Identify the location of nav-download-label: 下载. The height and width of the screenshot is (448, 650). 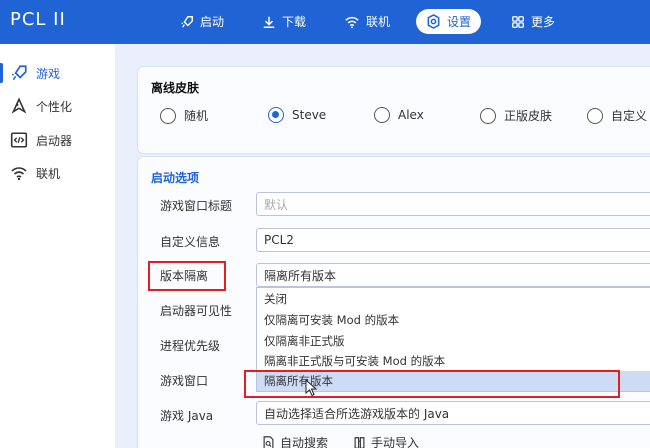
(294, 22).